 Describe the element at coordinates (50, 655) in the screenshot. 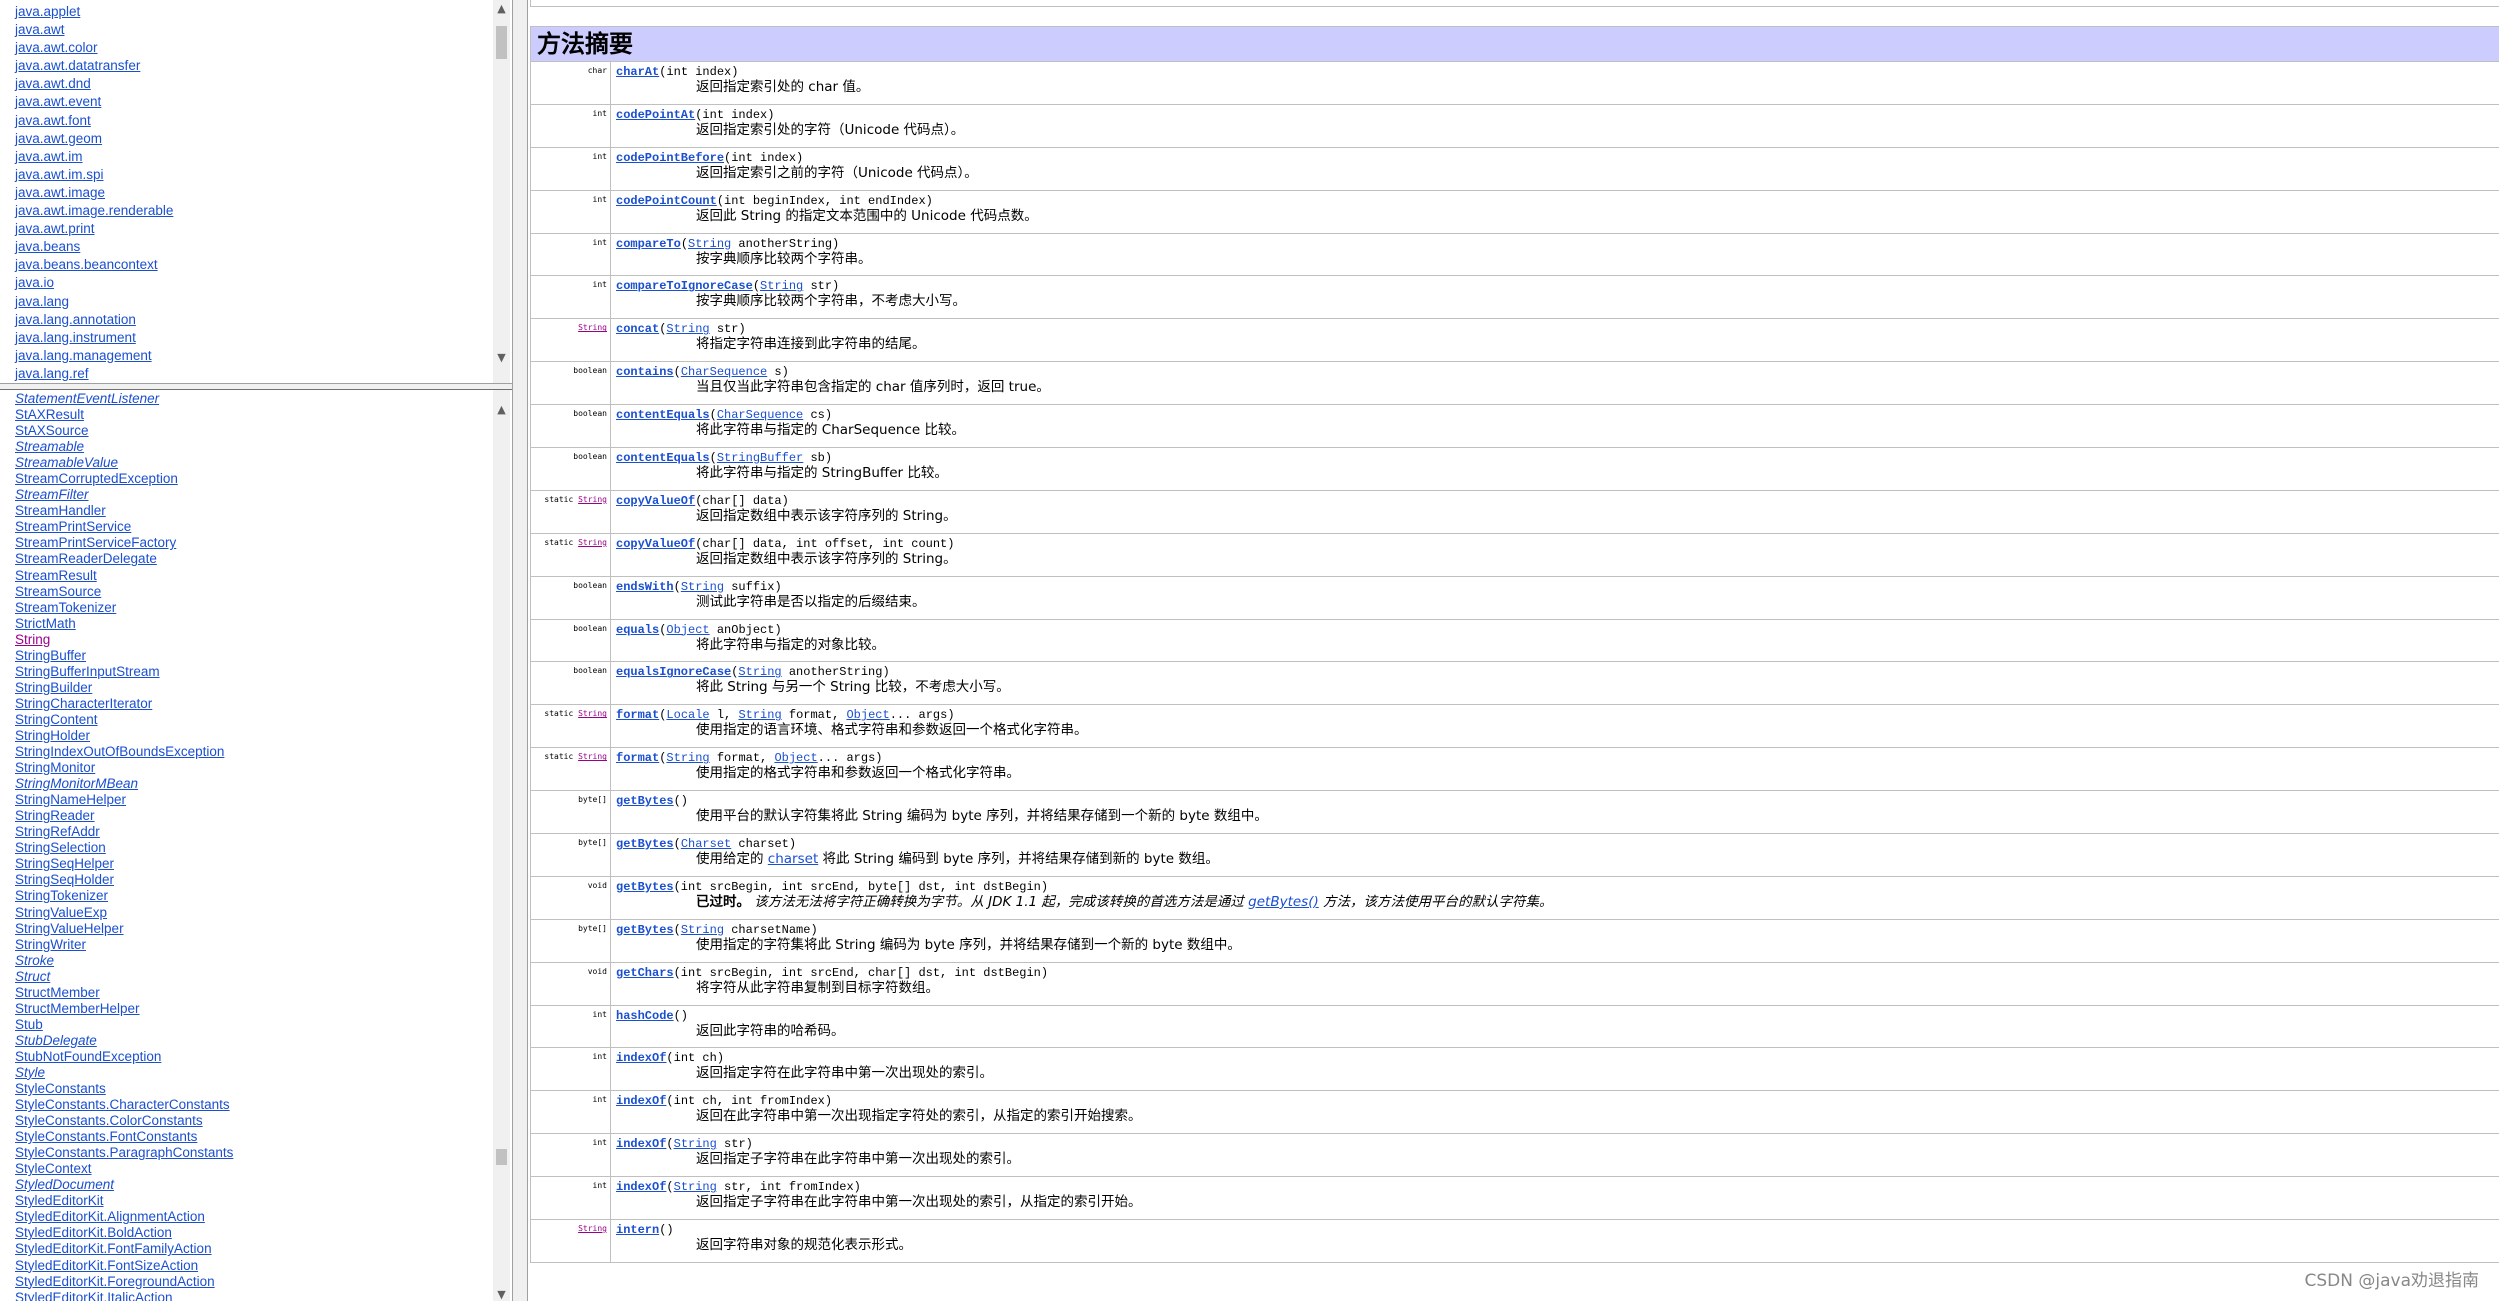

I see `class-link: StringBuffer` at that location.